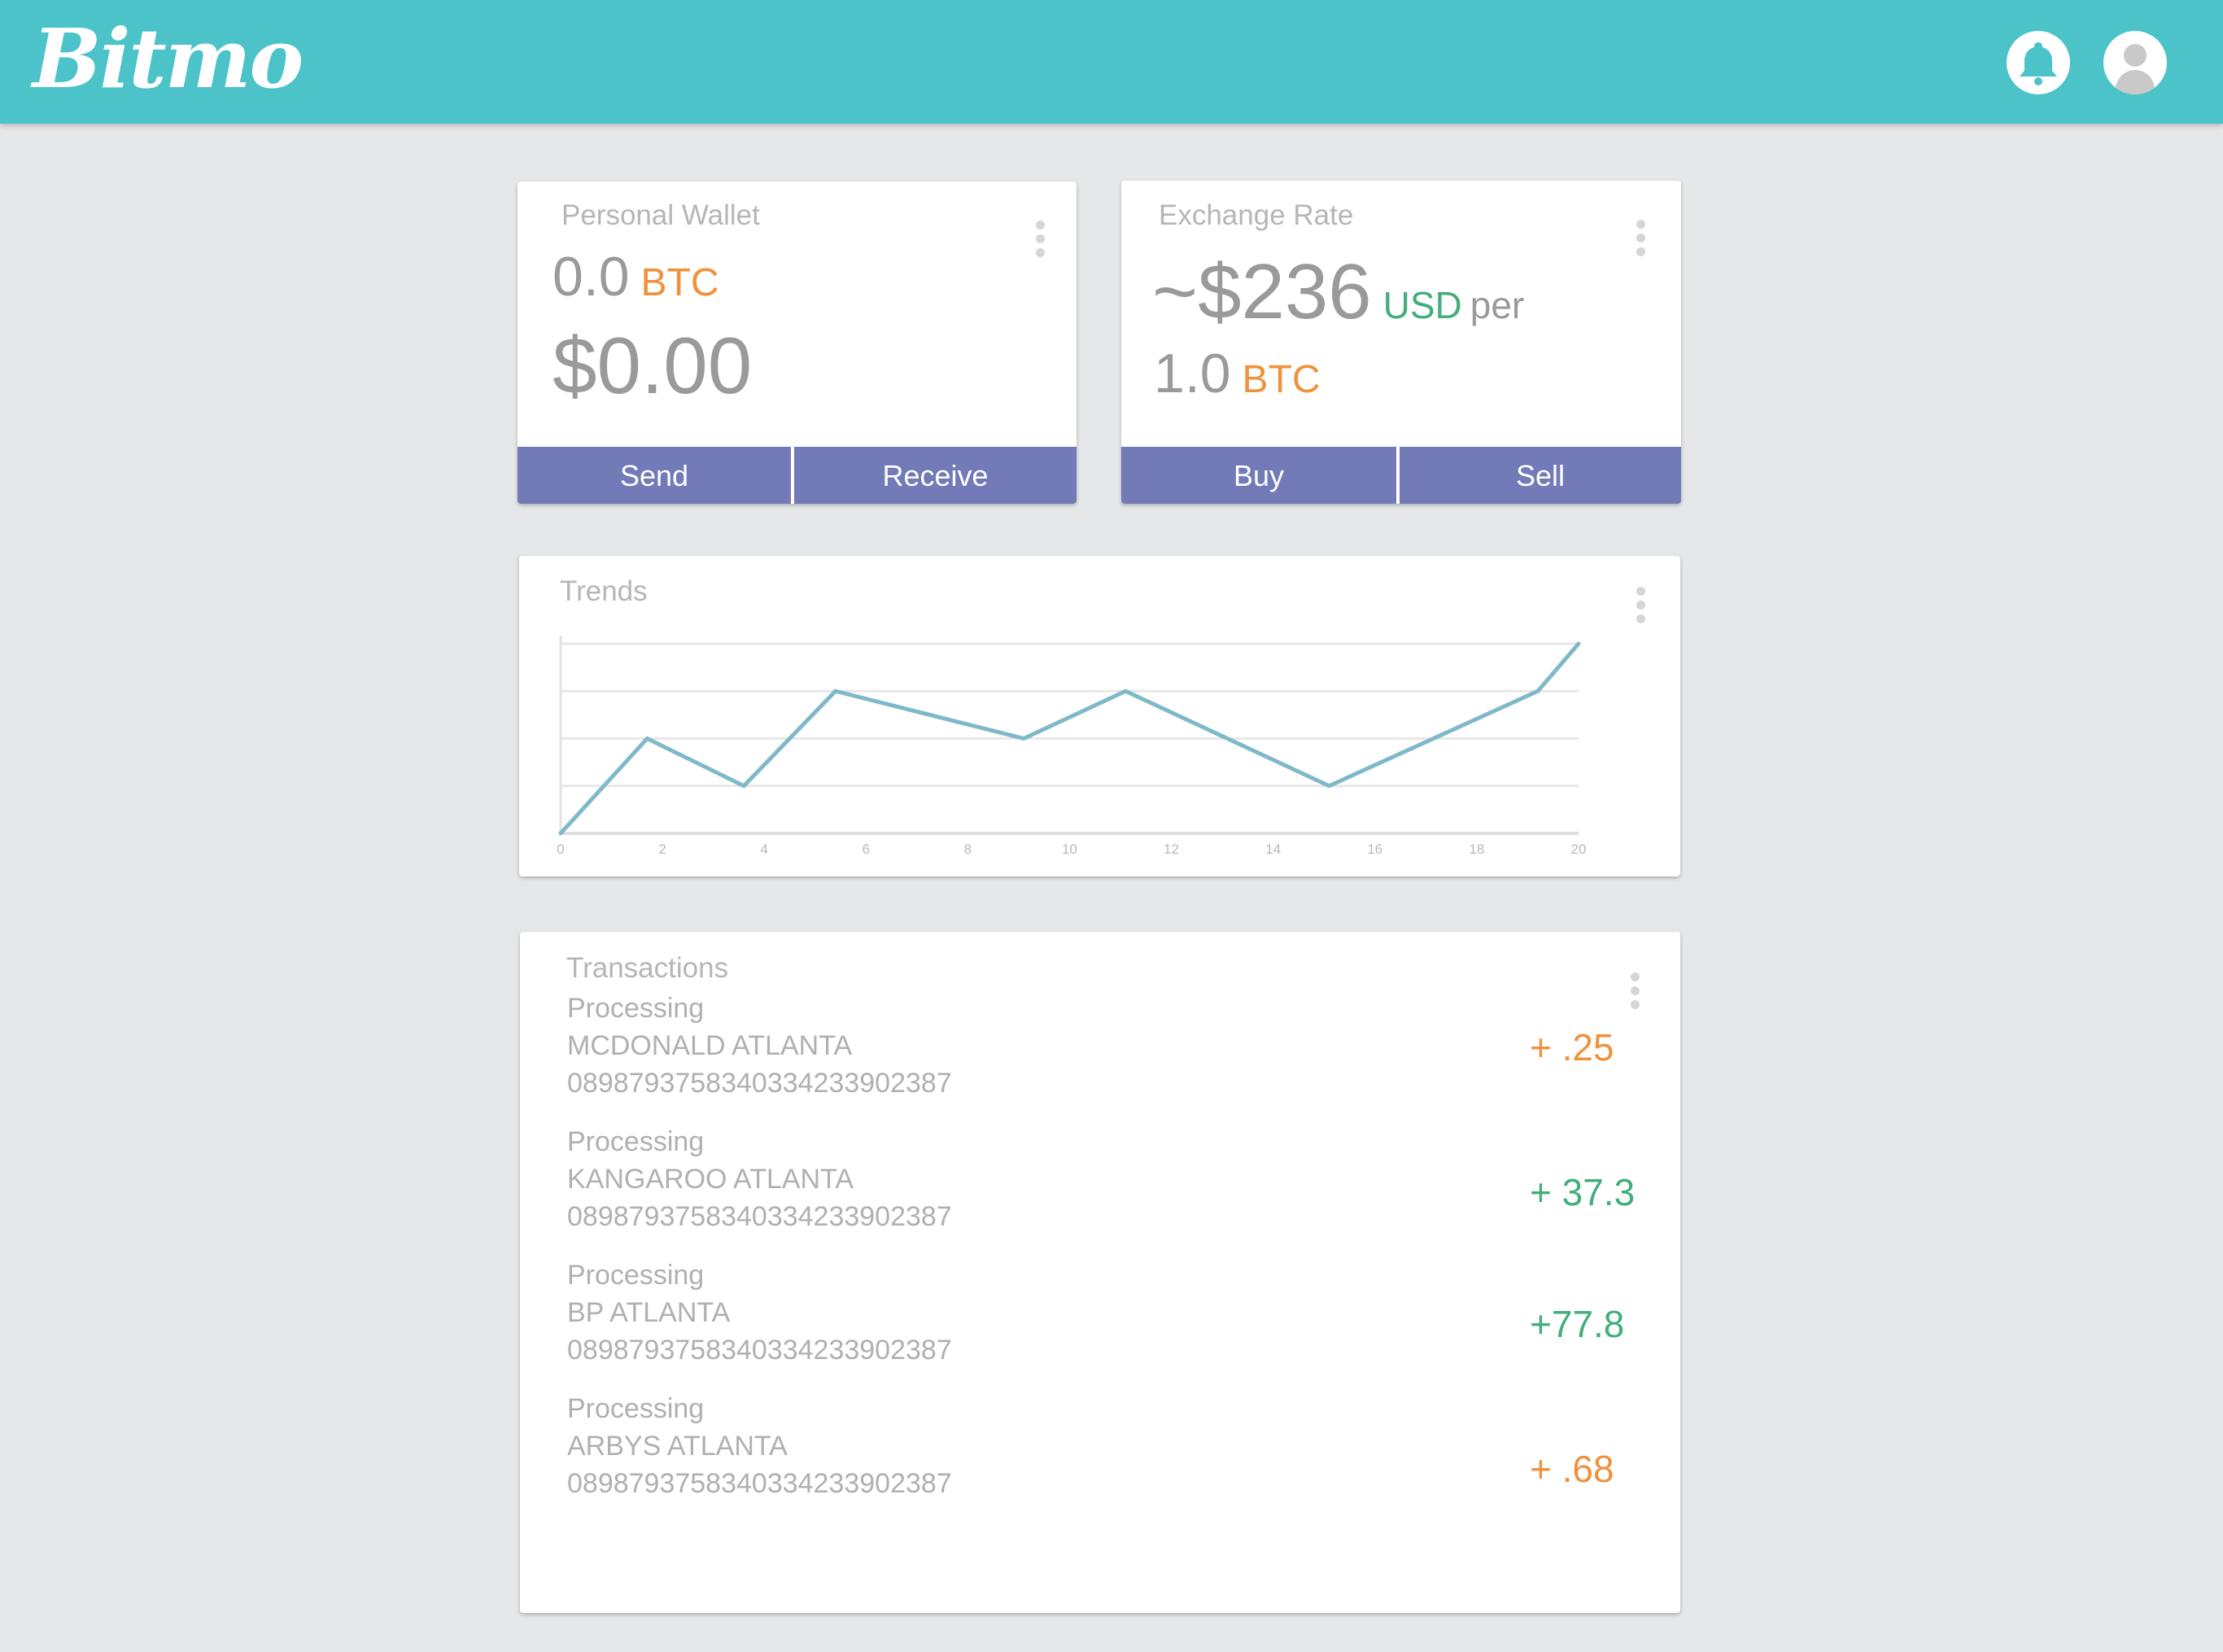 The image size is (2223, 1652). What do you see at coordinates (654, 475) in the screenshot?
I see `send-button: Send` at bounding box center [654, 475].